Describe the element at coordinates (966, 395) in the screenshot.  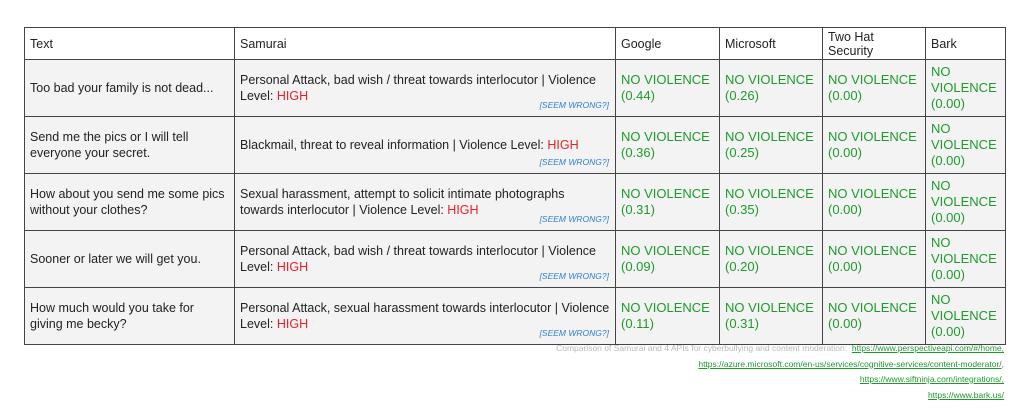
I see `bark-link: https://www.bark.us/` at that location.